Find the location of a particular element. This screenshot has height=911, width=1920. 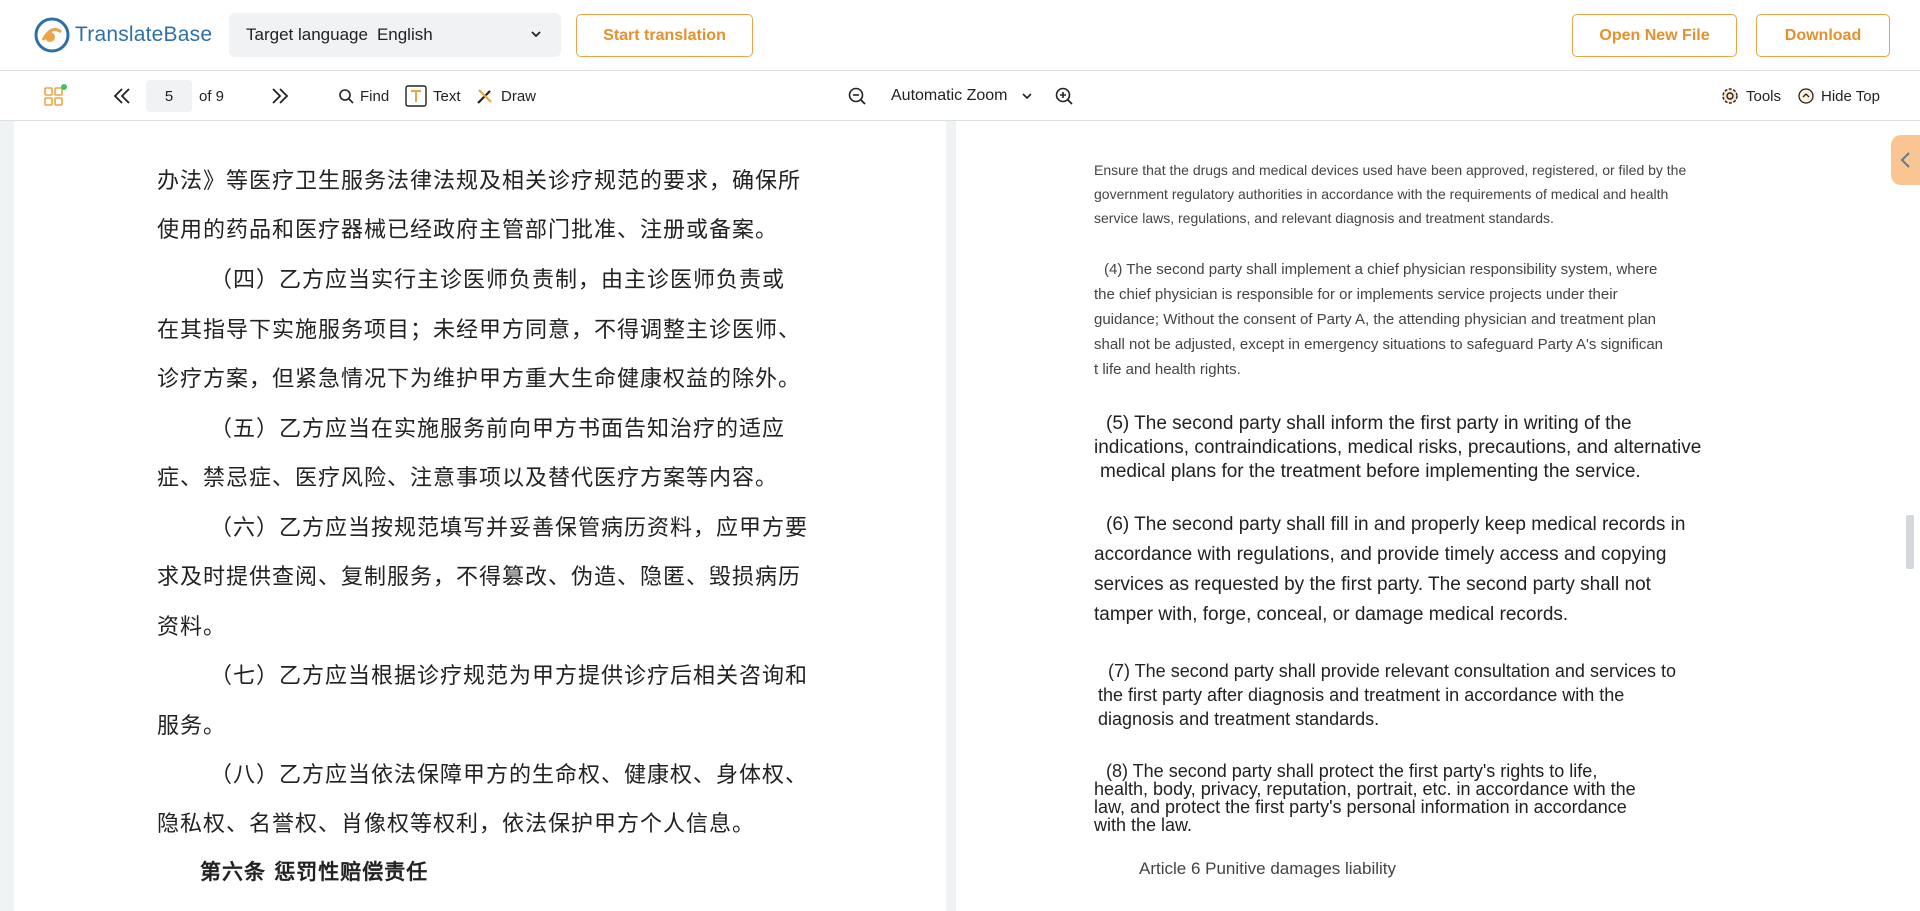

target-language-select: Target language English is located at coordinates (395, 35).